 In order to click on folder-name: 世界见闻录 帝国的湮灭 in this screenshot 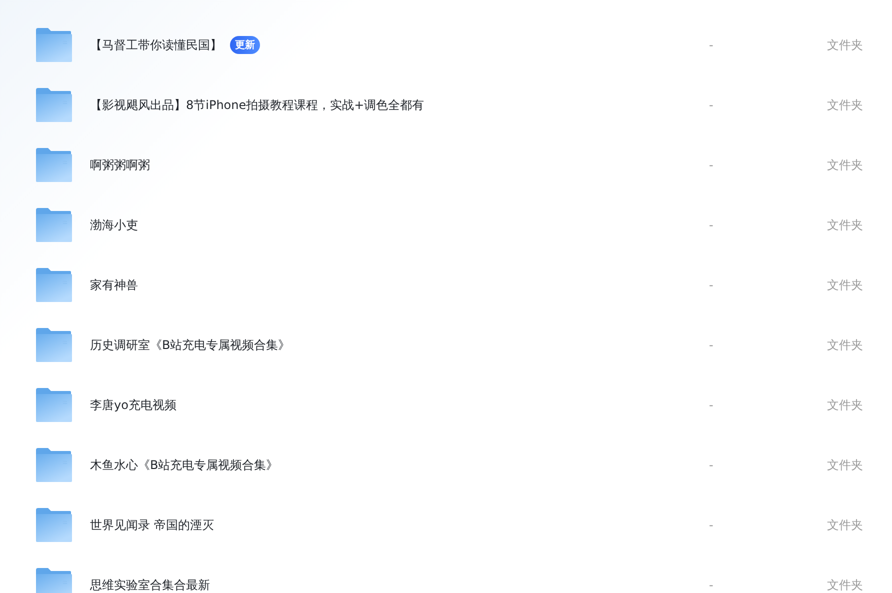, I will do `click(152, 525)`.